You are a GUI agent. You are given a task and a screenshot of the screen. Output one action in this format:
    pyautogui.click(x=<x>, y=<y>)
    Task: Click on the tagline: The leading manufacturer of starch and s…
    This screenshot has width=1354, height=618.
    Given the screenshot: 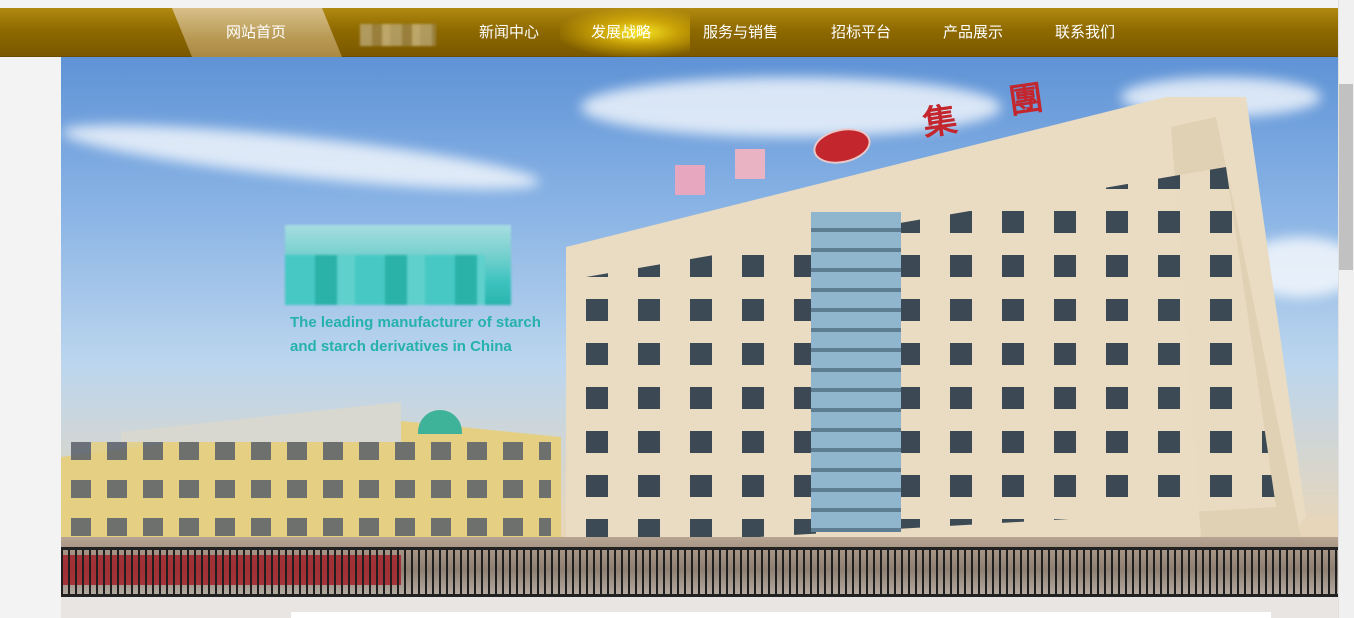 What is the action you would take?
    pyautogui.click(x=415, y=335)
    